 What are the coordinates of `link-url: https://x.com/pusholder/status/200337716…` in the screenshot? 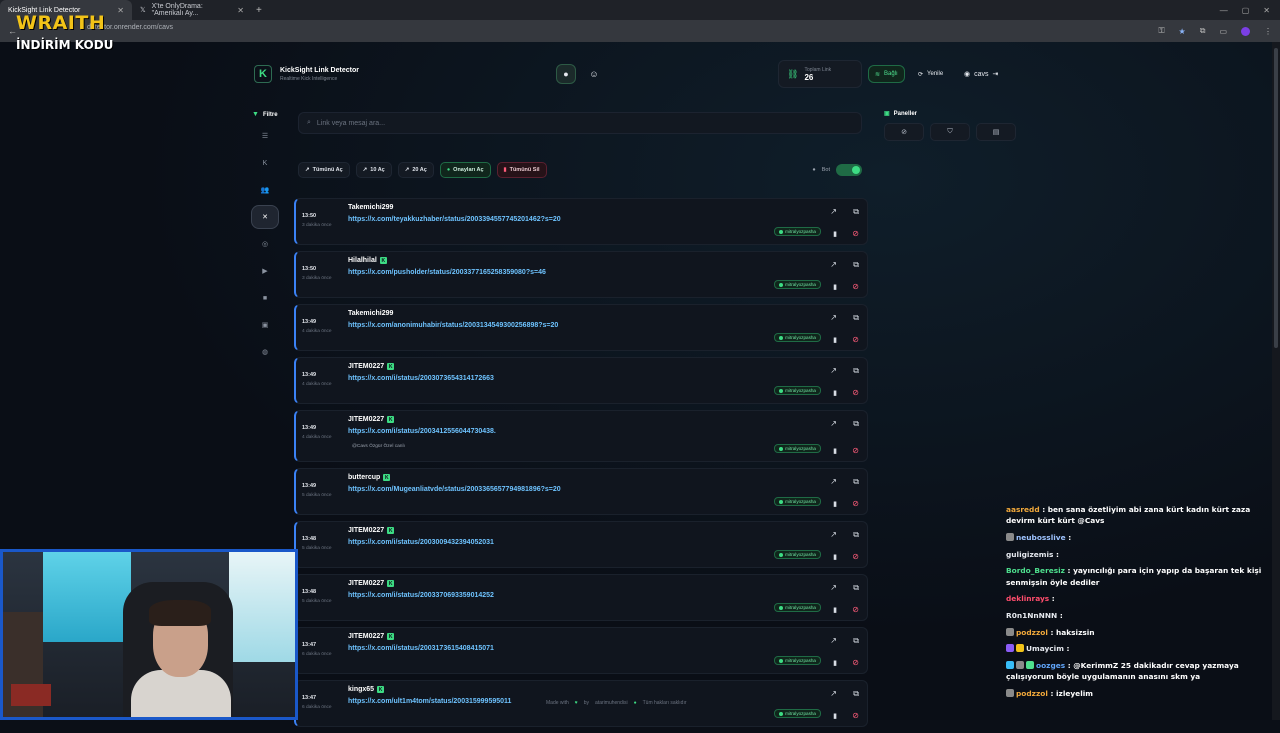 It's located at (447, 272).